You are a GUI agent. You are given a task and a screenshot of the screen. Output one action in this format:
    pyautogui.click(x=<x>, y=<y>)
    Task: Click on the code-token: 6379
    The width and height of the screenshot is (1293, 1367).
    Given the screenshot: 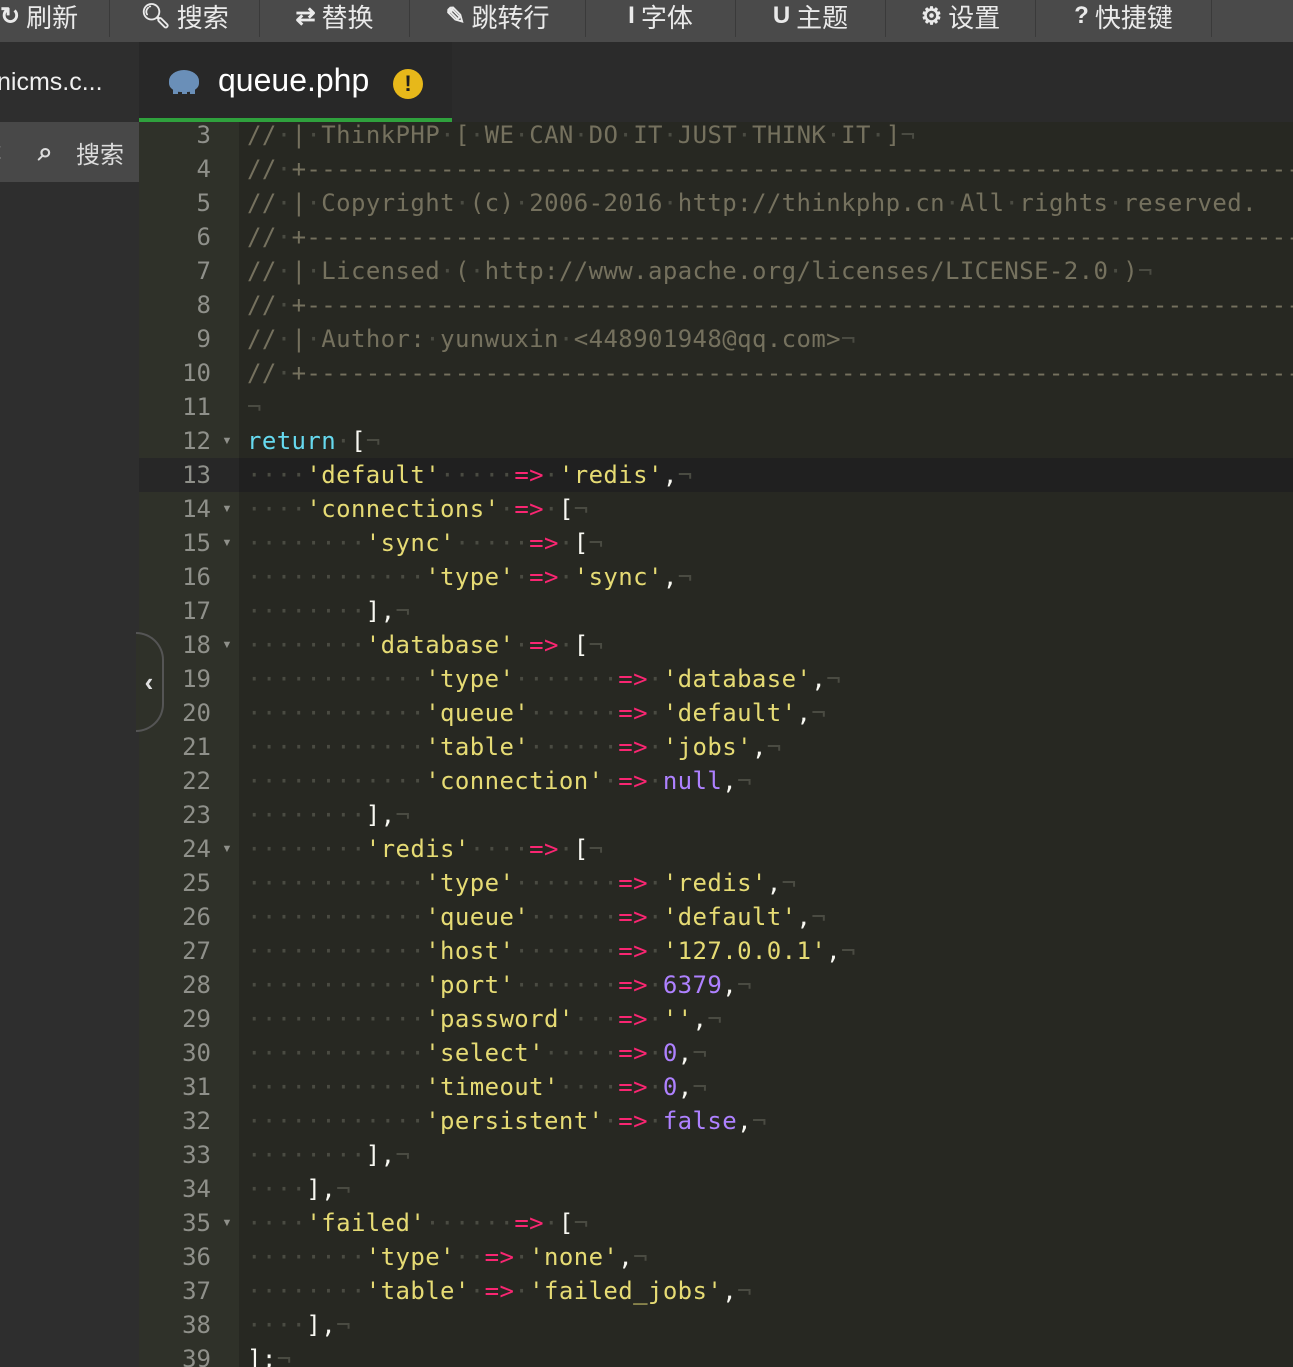 What is the action you would take?
    pyautogui.click(x=692, y=985)
    